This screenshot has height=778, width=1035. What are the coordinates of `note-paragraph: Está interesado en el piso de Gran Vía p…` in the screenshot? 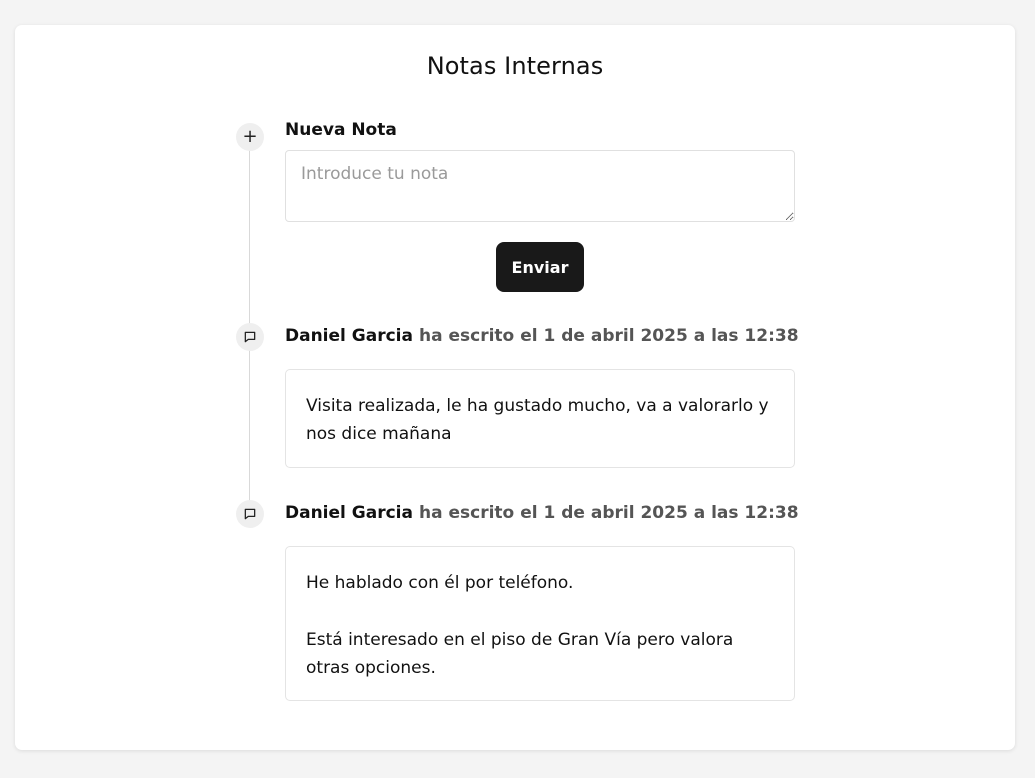 It's located at (520, 654).